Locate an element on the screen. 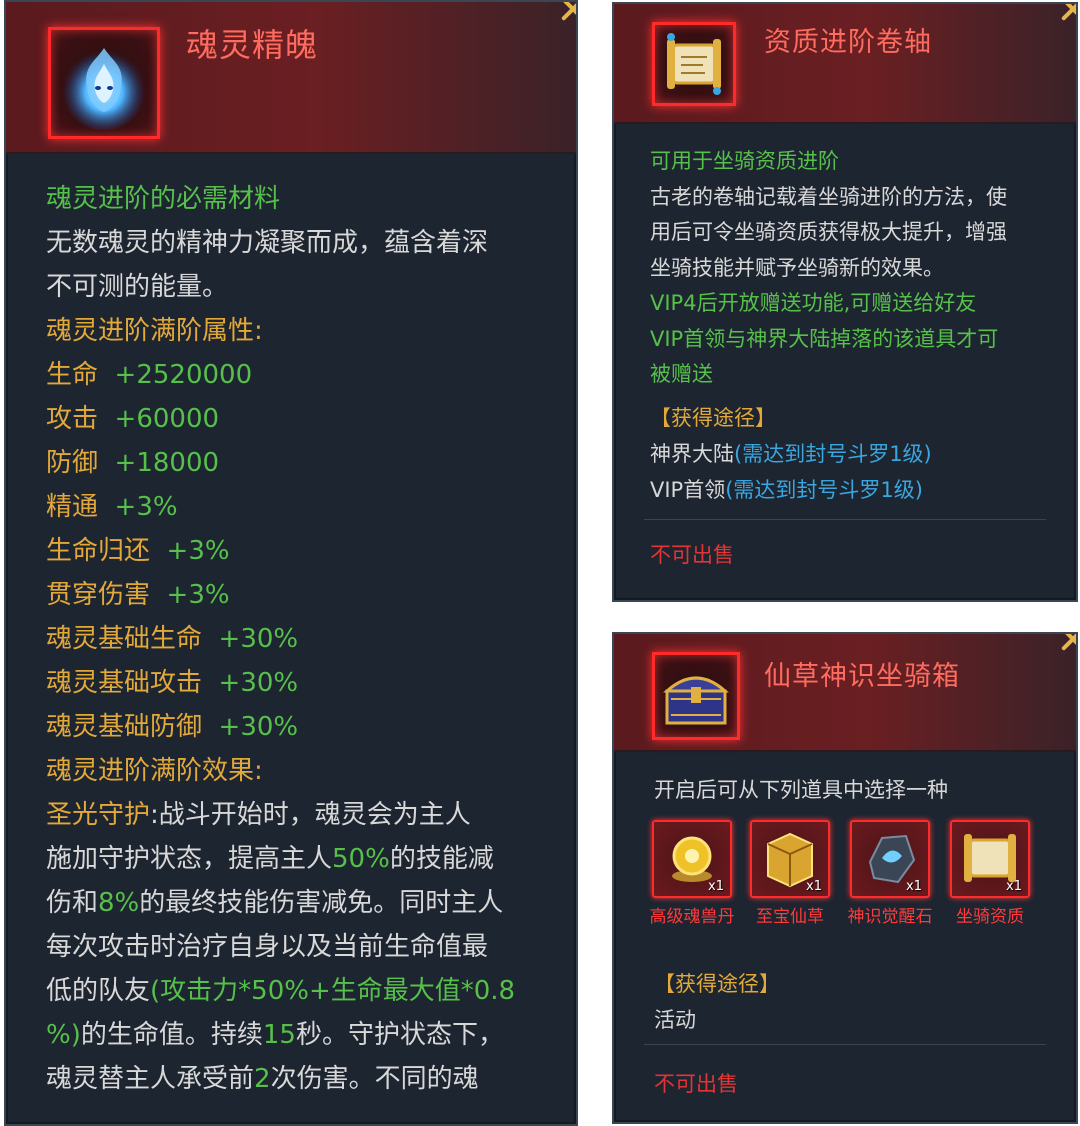 The image size is (1080, 1126). reward-item-golden-box: x1 is located at coordinates (790, 859).